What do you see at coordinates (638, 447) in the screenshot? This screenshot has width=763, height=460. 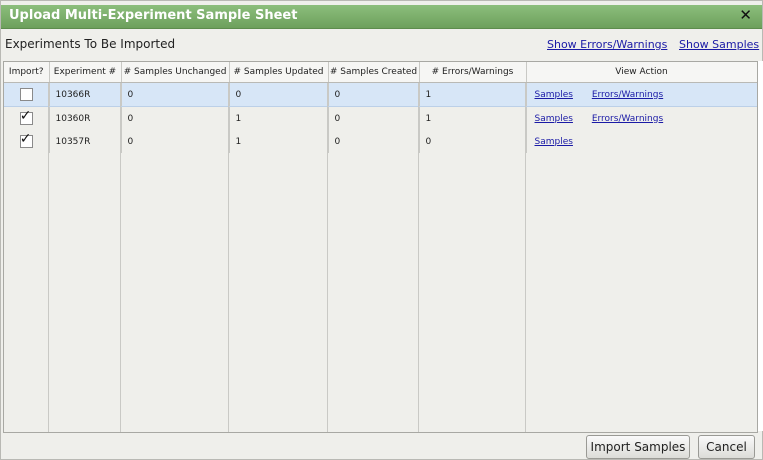 I see `import-samples-button: Import Samples` at bounding box center [638, 447].